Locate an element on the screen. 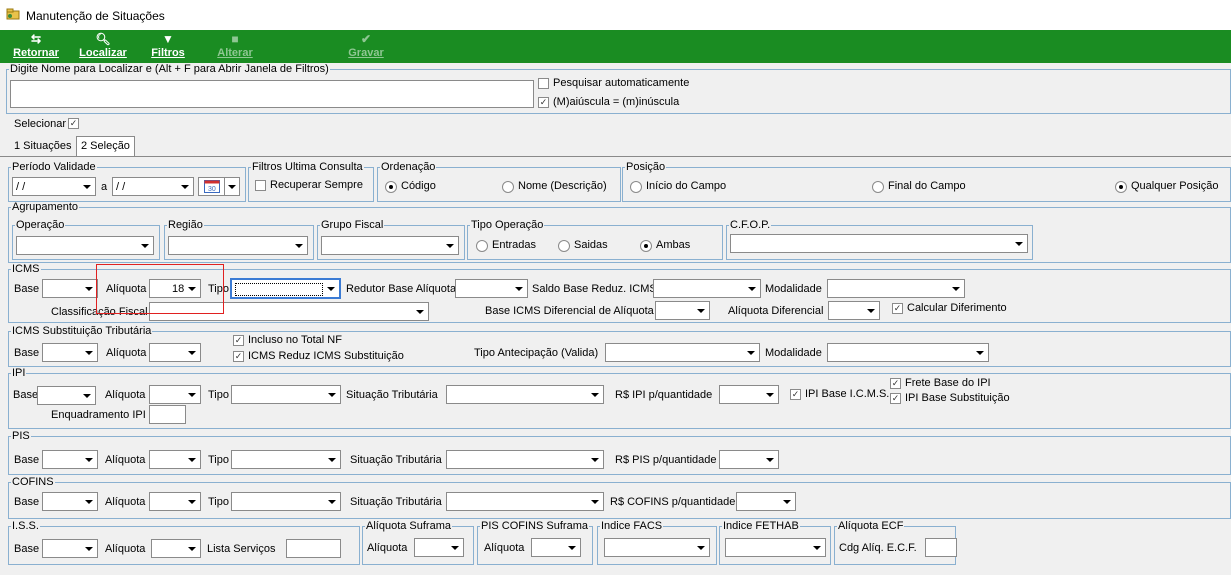 This screenshot has width=1231, height=575. cofins-situacao-dropdown is located at coordinates (525, 501).